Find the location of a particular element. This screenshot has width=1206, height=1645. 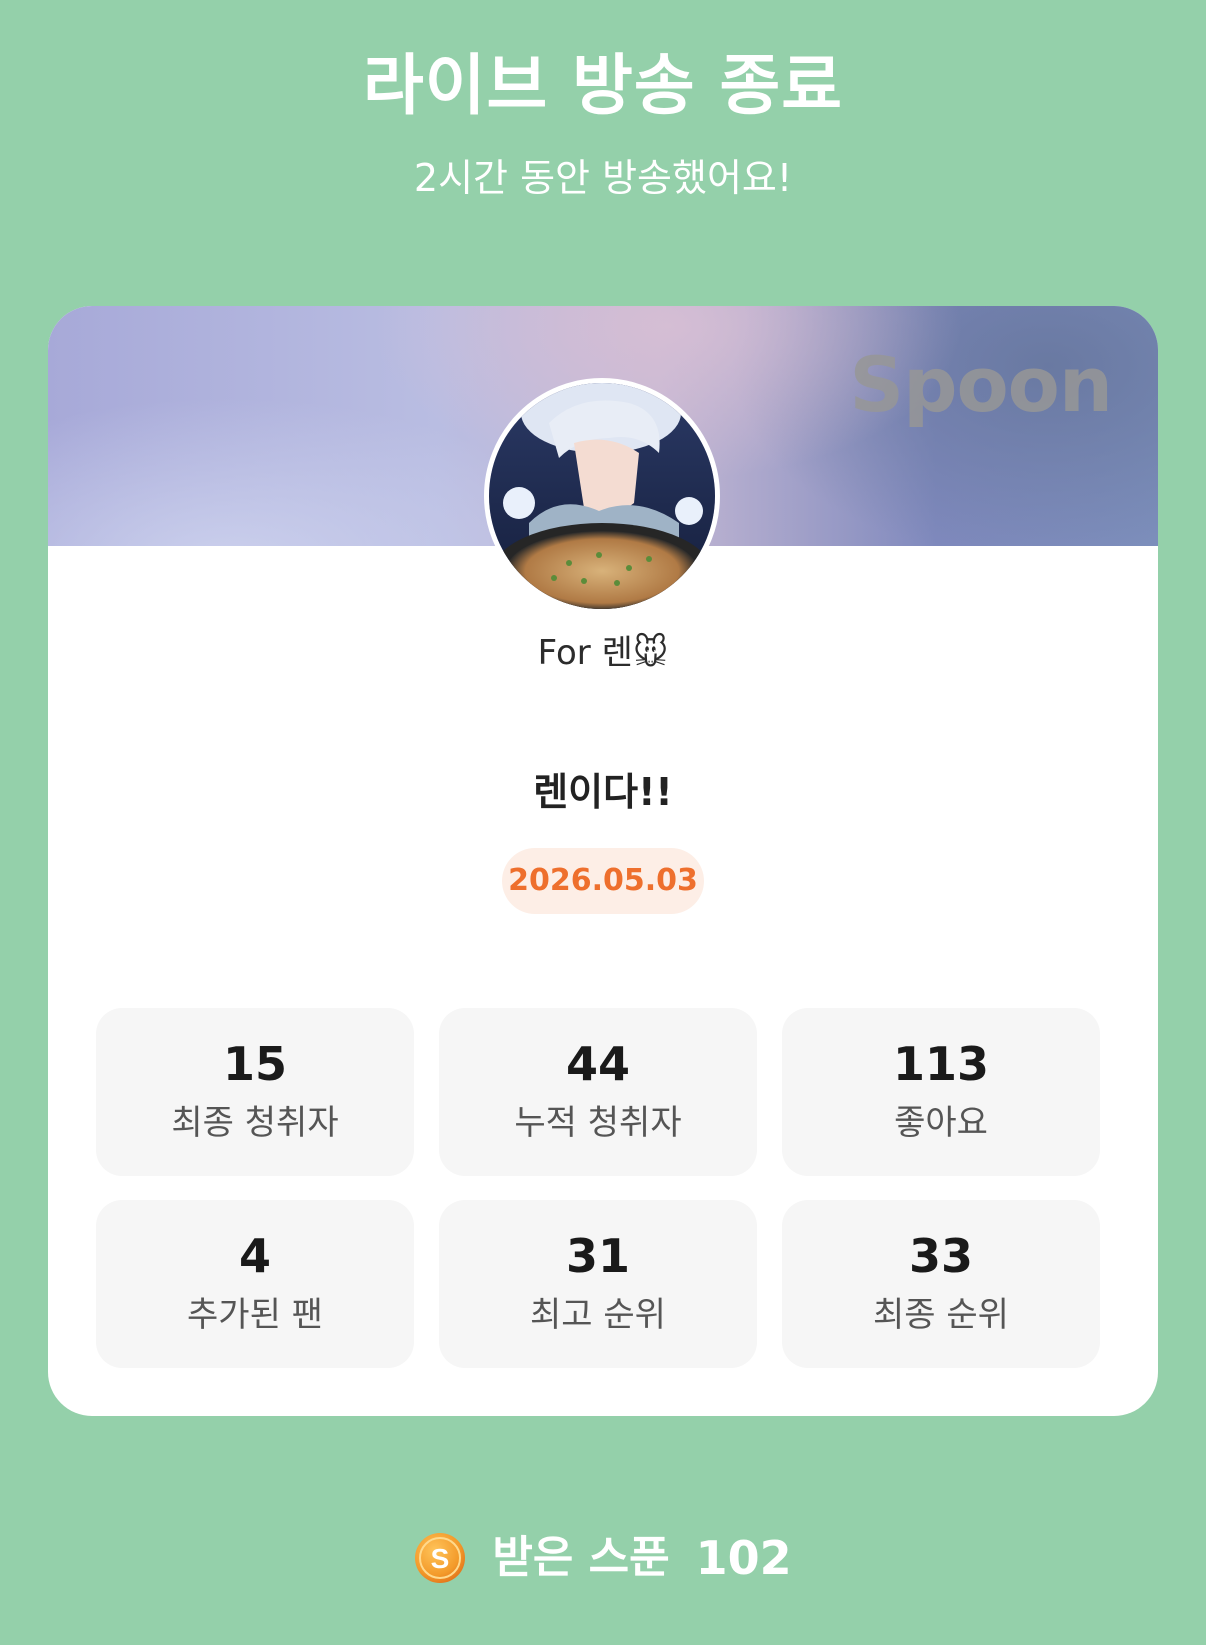

svg-text: S is located at coordinates (440, 1558).